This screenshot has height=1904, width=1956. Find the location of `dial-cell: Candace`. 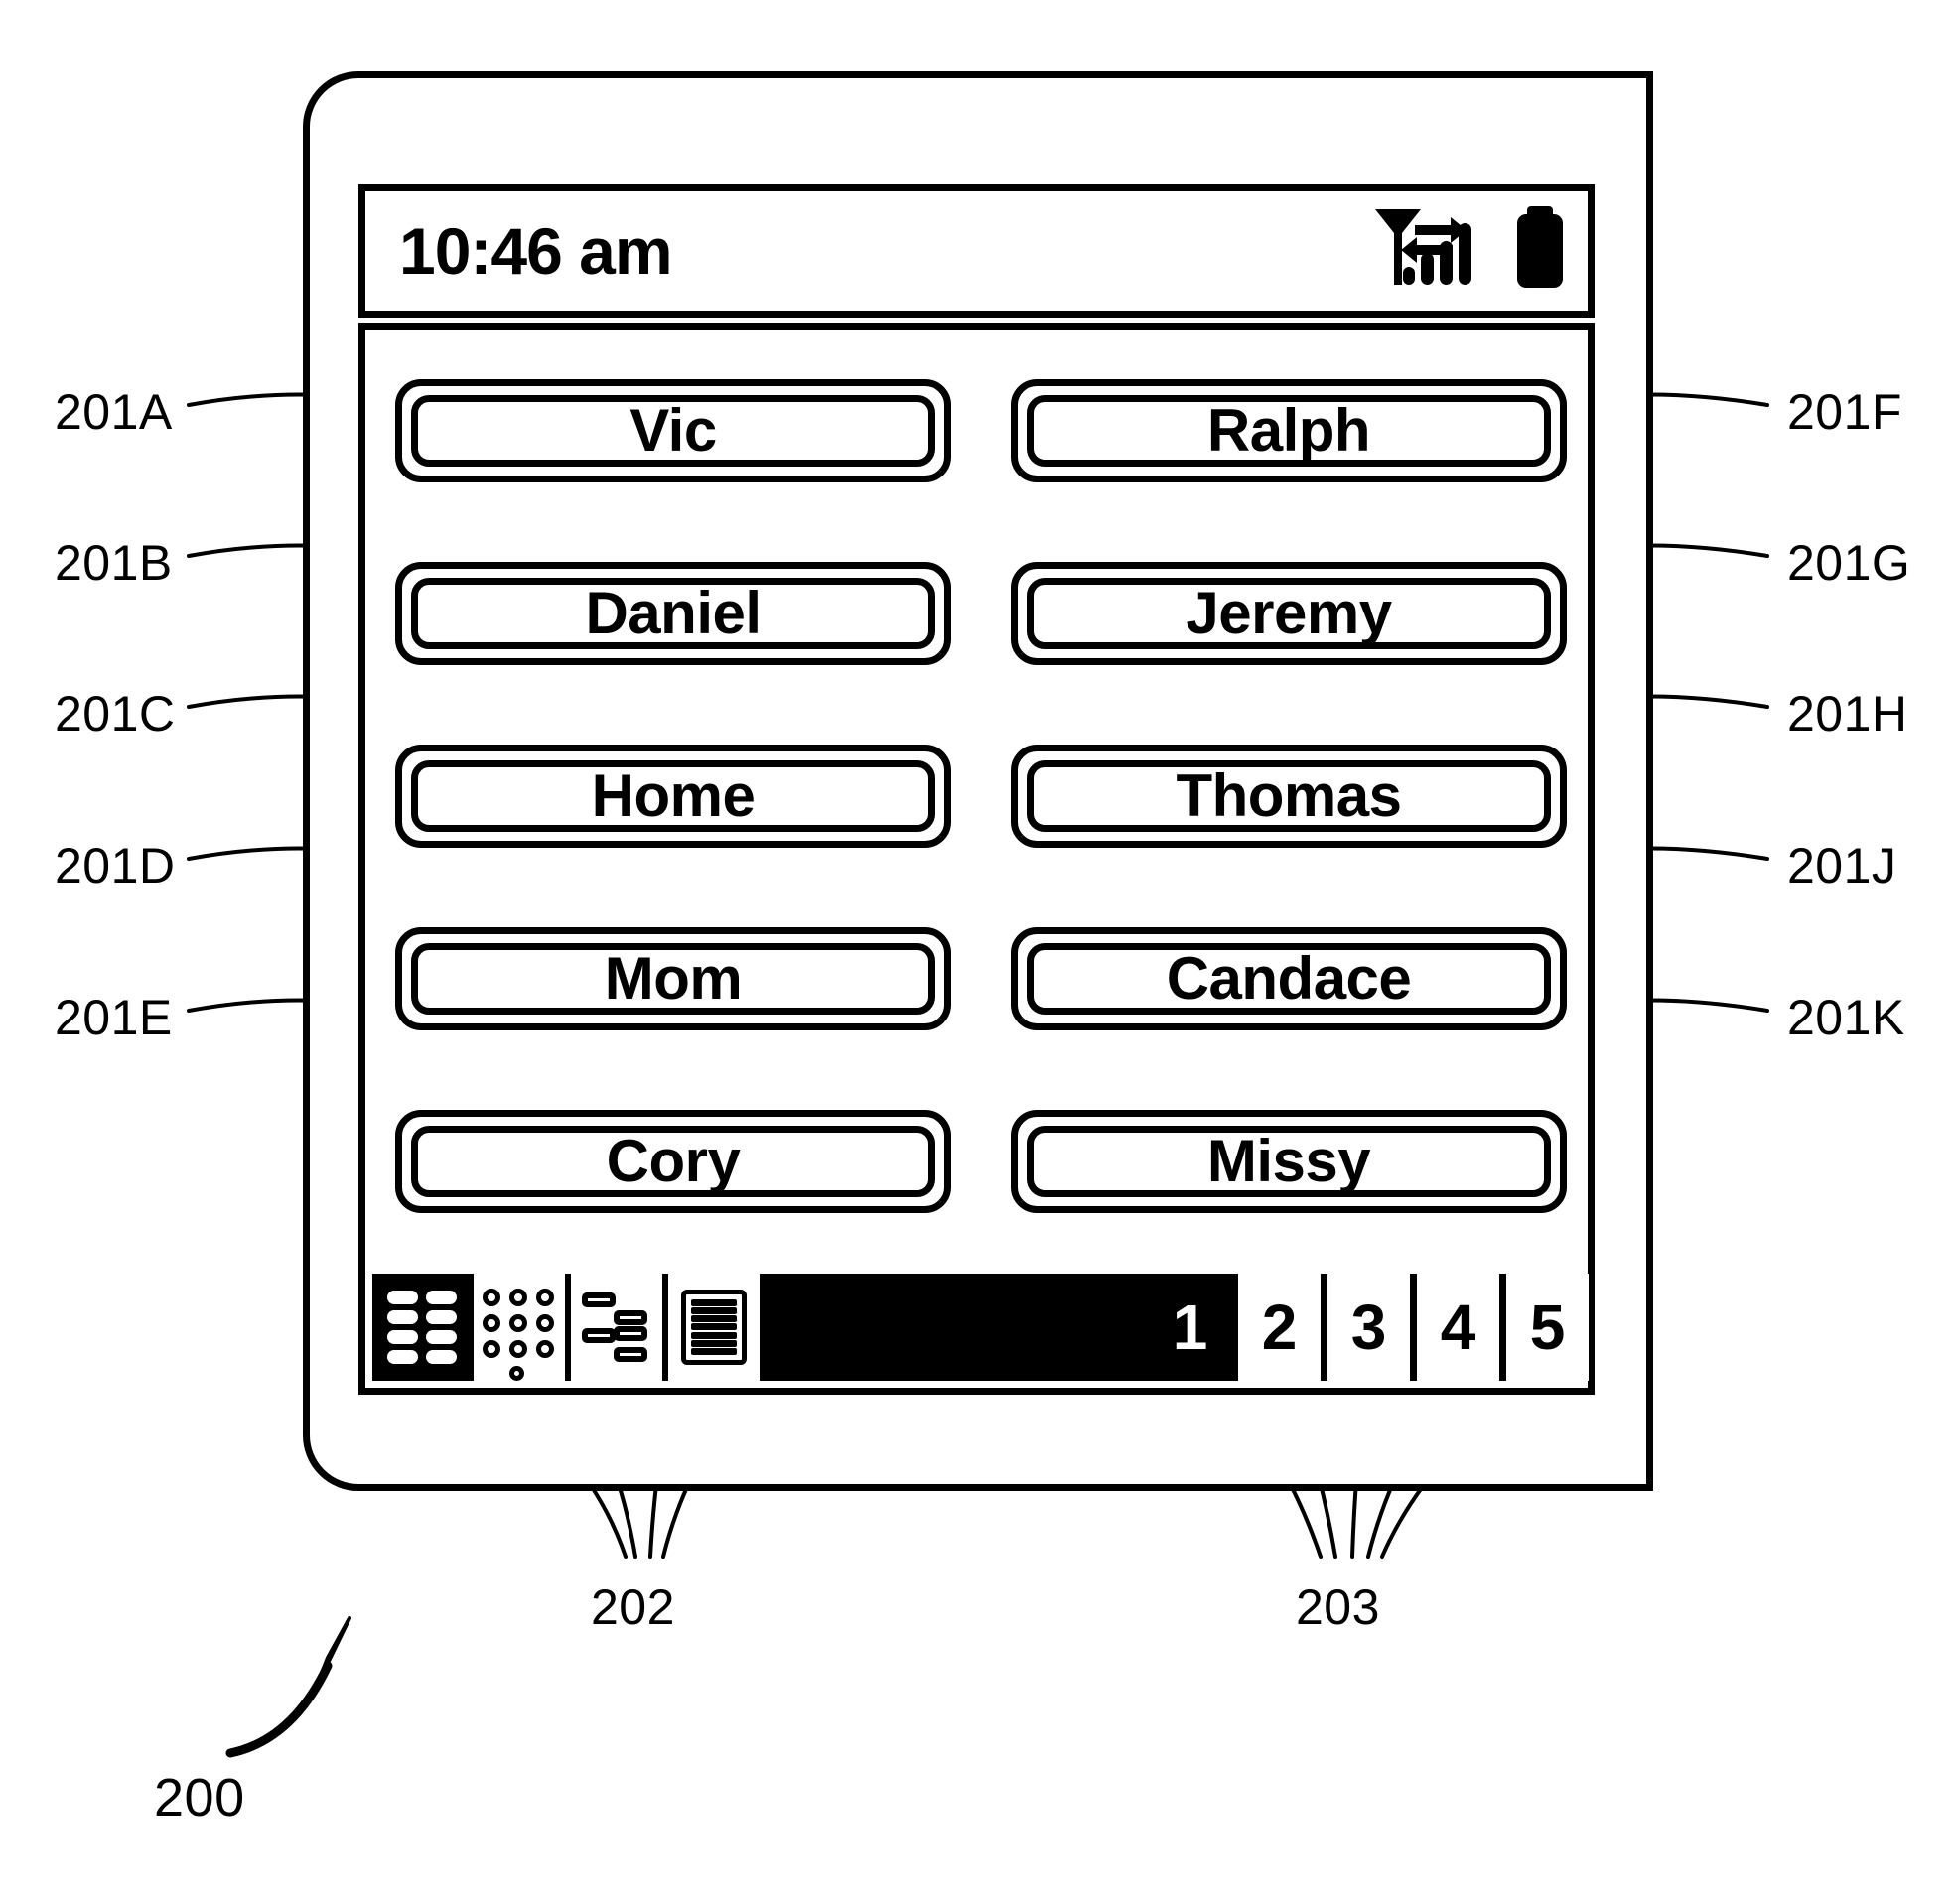

dial-cell: Candace is located at coordinates (1289, 978).